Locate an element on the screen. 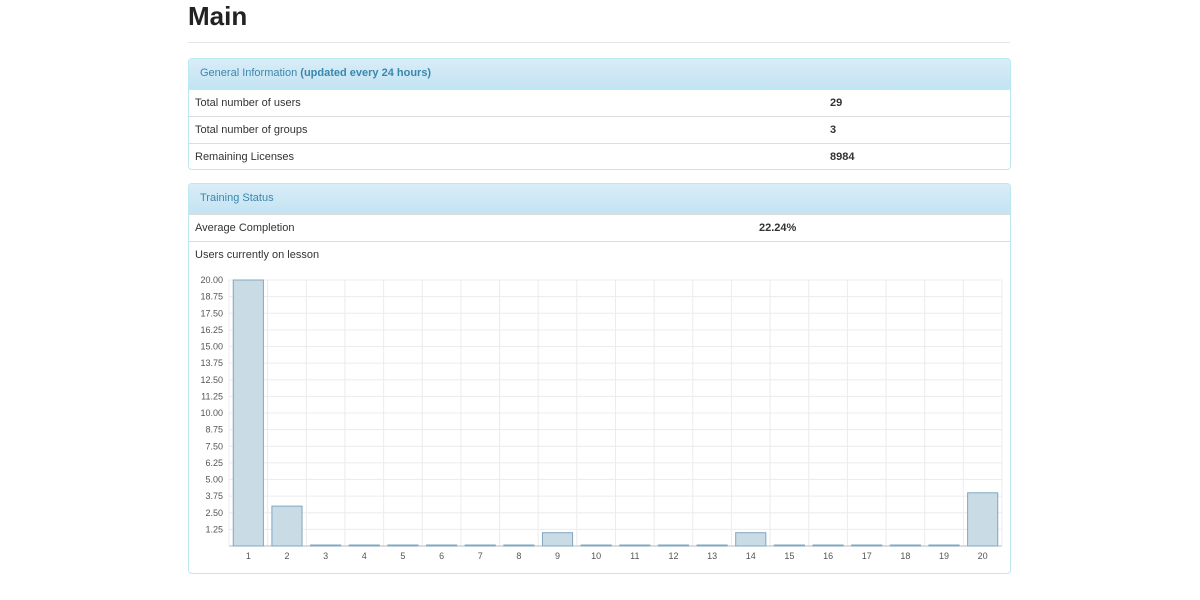 The width and height of the screenshot is (1200, 600). y-tick-label: 1.25 is located at coordinates (214, 529).